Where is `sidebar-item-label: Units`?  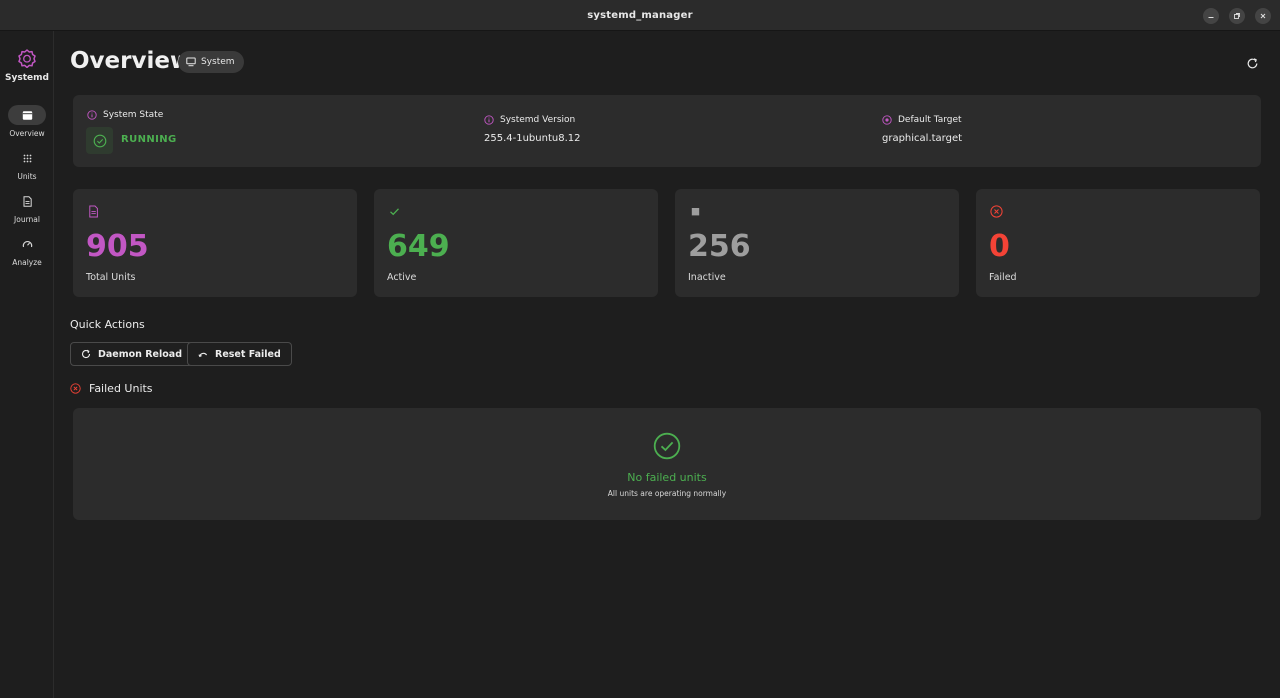
sidebar-item-label: Units is located at coordinates (27, 176).